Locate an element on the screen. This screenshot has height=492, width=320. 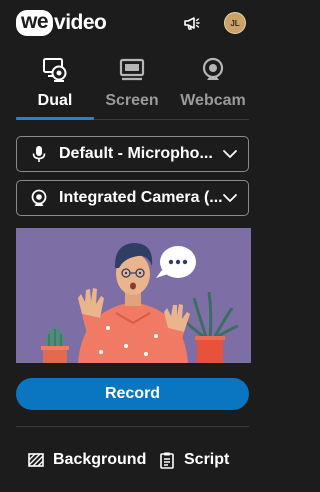
tab-screen: Screen is located at coordinates (132, 86).